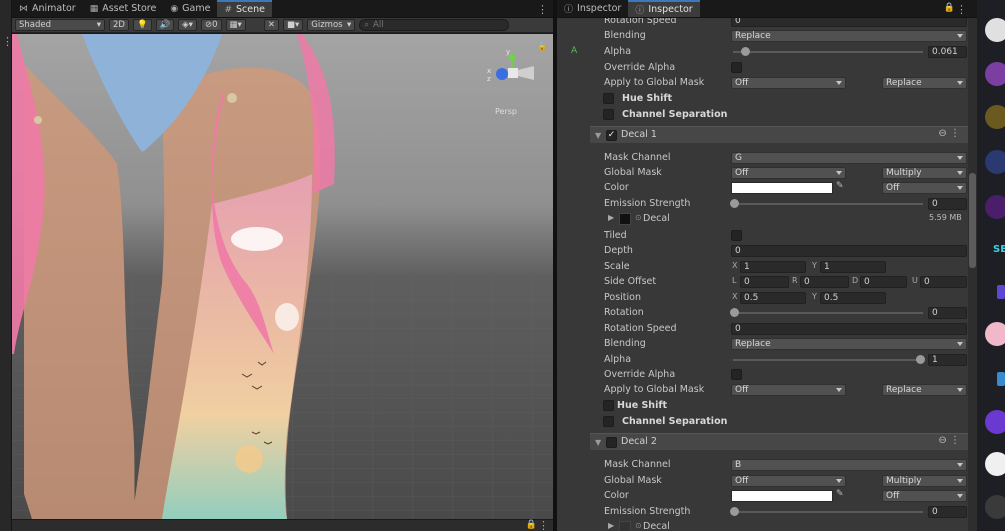 This screenshot has width=1005, height=531. Describe the element at coordinates (764, 282) in the screenshot. I see `offset-l-field: 0` at that location.